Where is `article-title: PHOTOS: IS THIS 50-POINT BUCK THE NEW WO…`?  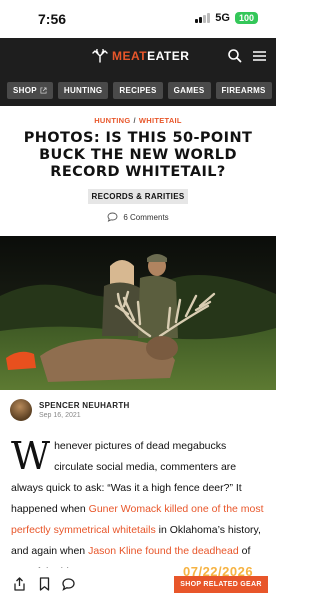 article-title: PHOTOS: IS THIS 50-POINT BUCK THE NEW WO… is located at coordinates (138, 155).